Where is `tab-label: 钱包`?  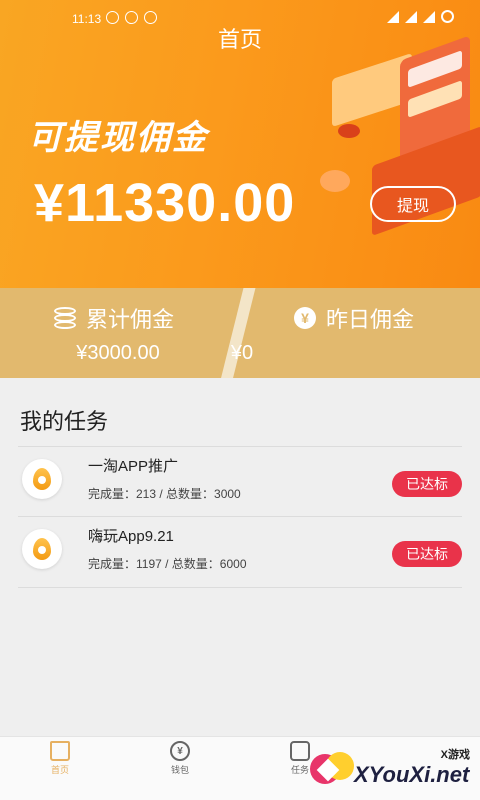
tab-label: 钱包 is located at coordinates (179, 770).